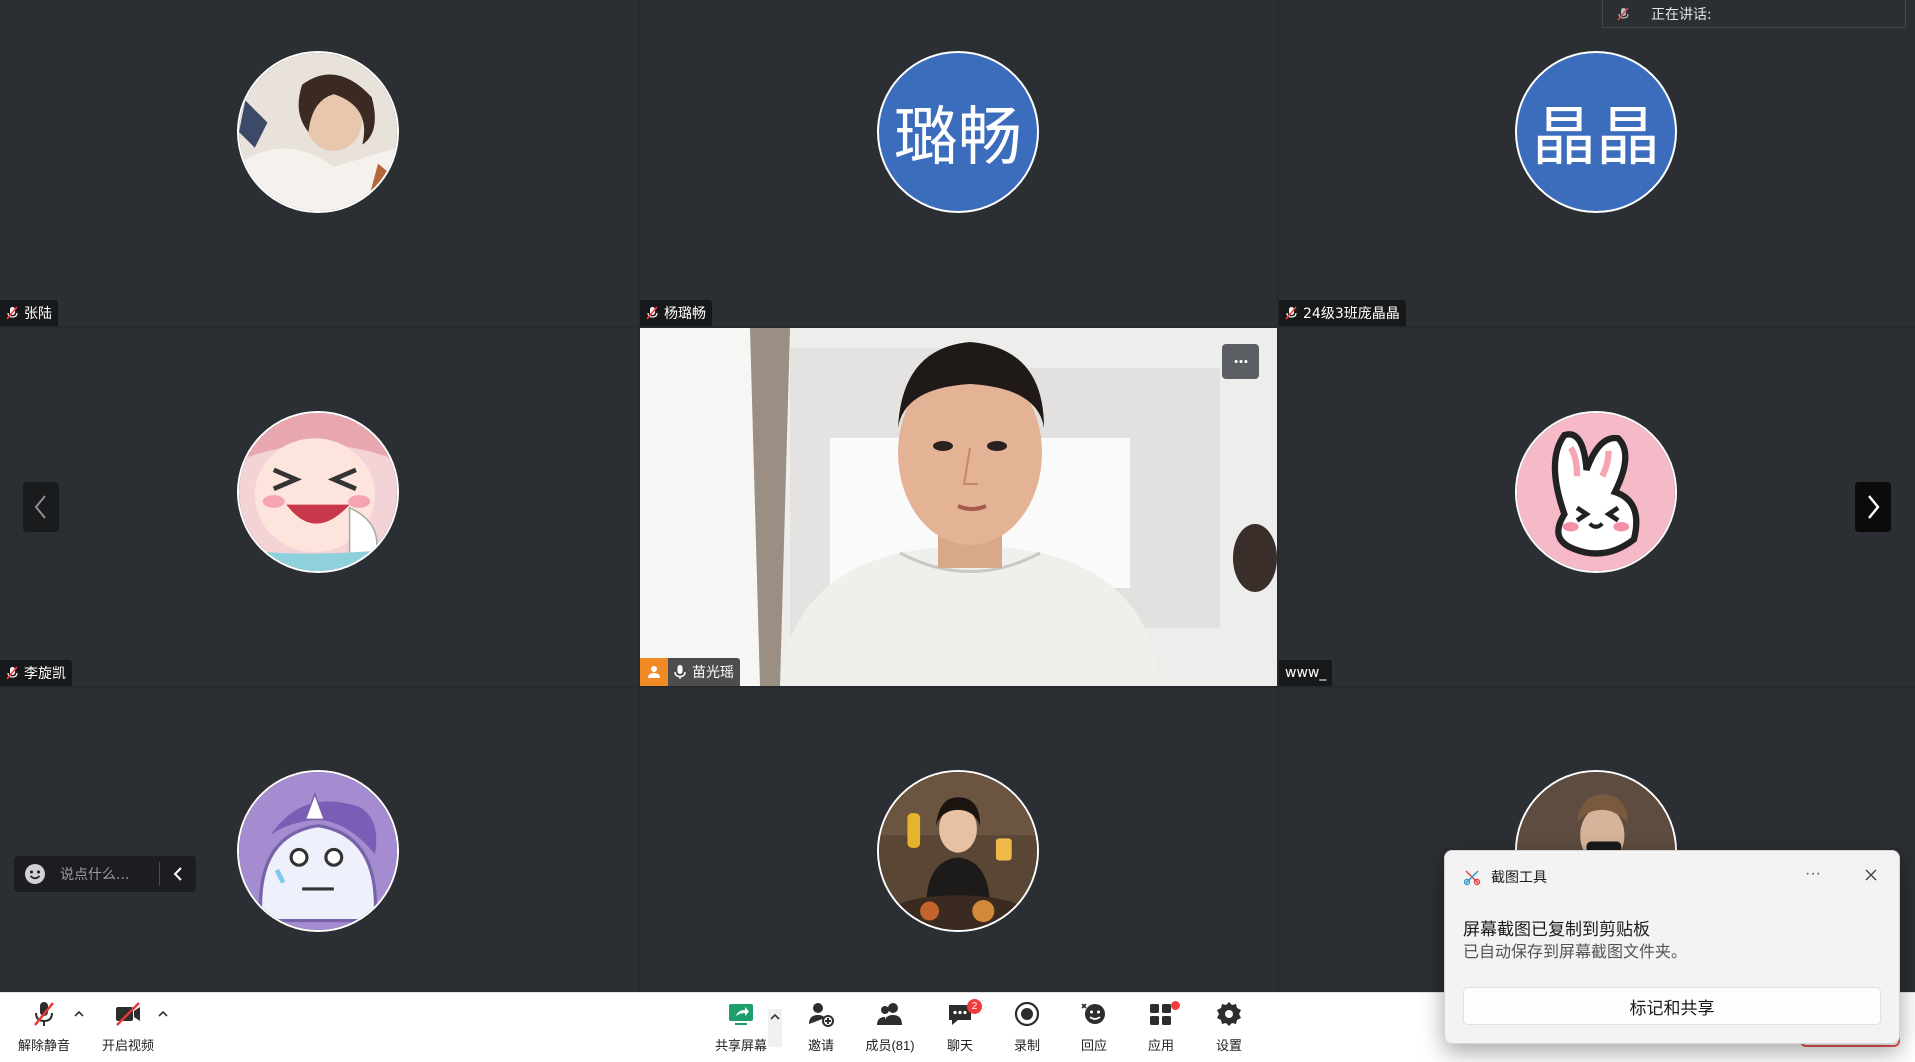  Describe the element at coordinates (1813, 874) in the screenshot. I see `notification-more-button: ···` at that location.